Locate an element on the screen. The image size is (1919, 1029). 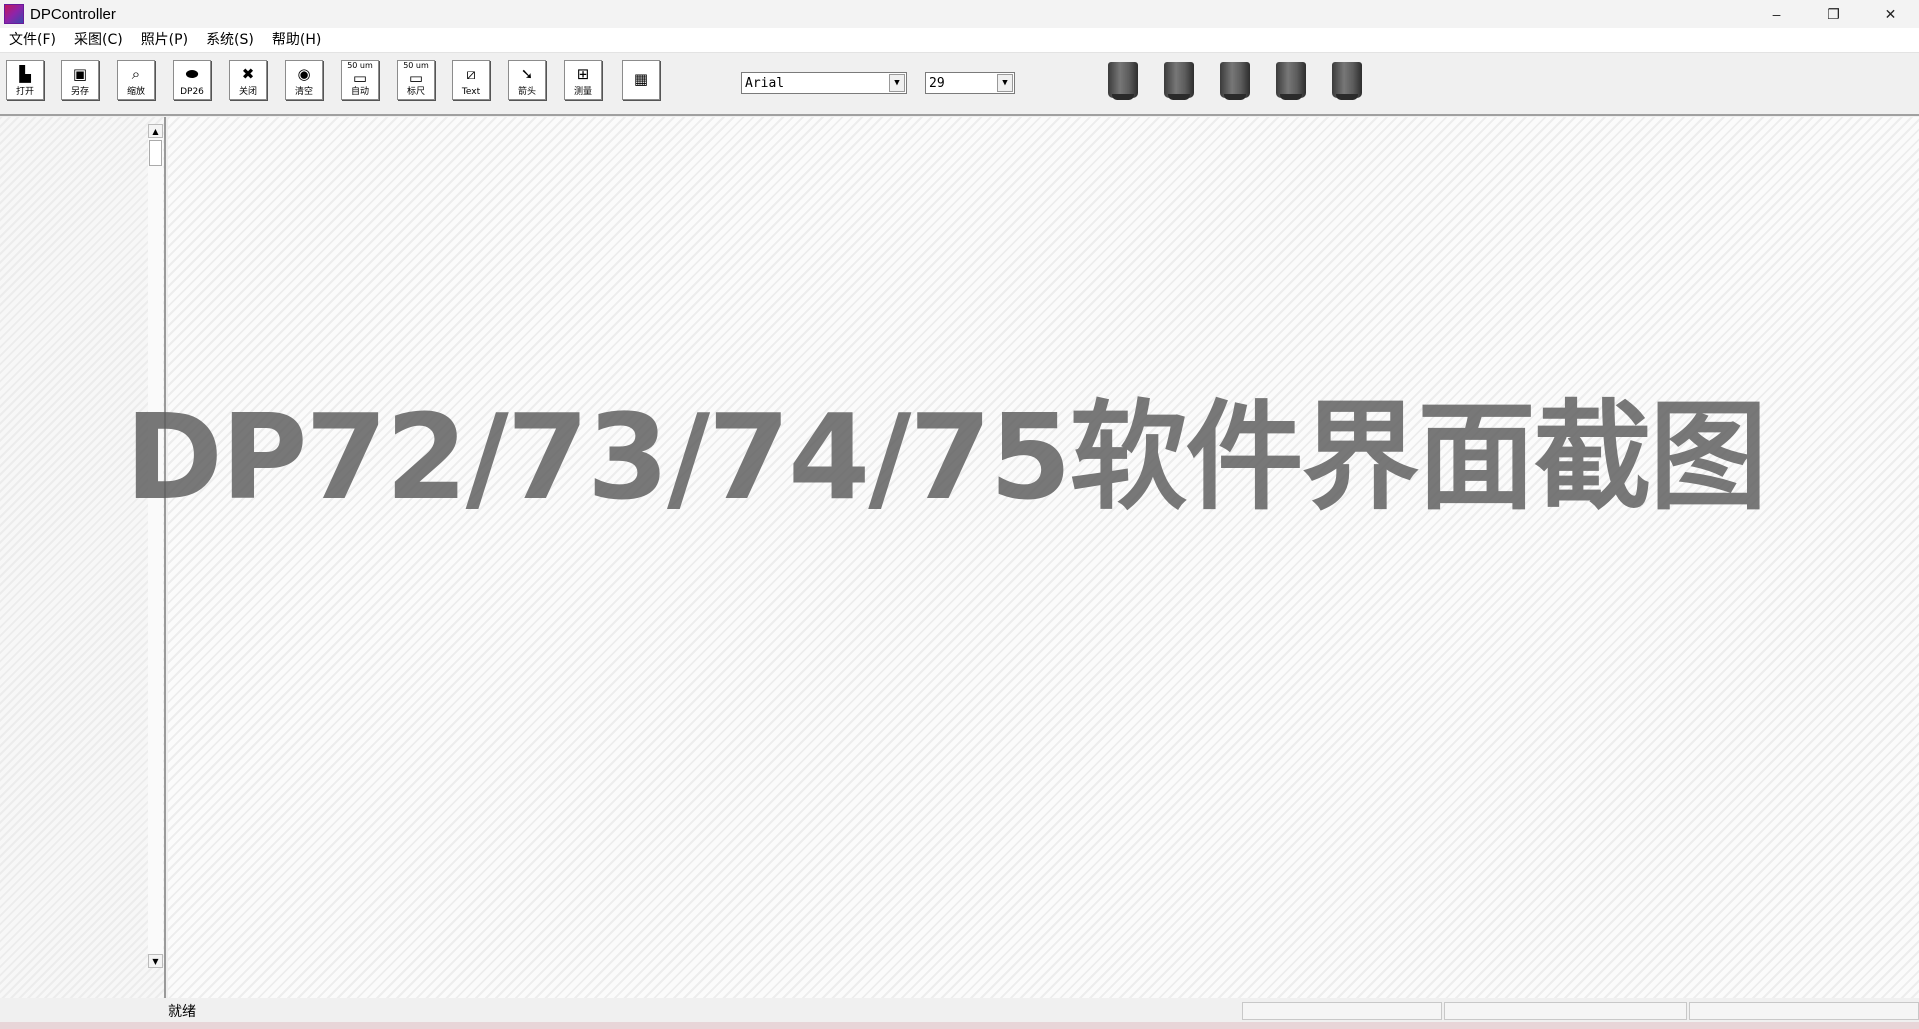
font-select: Arial ▼ is located at coordinates (824, 83).